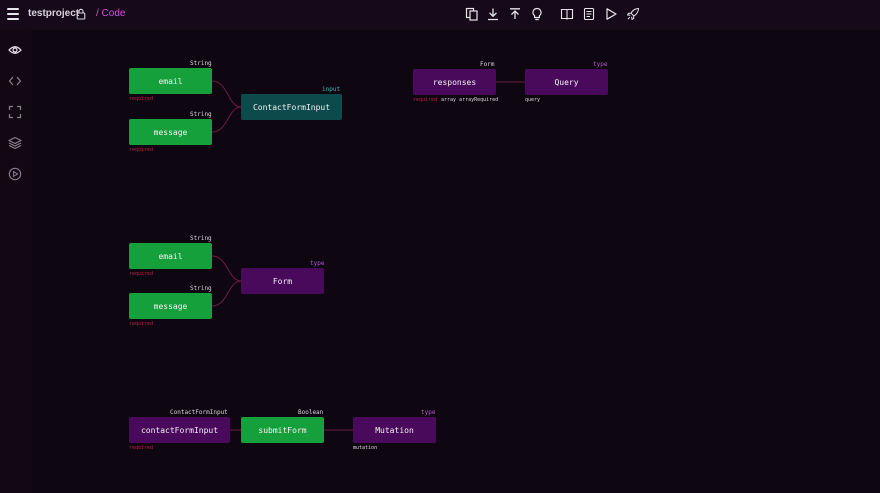 This screenshot has height=493, width=880. I want to click on lock-icon, so click(81, 14).